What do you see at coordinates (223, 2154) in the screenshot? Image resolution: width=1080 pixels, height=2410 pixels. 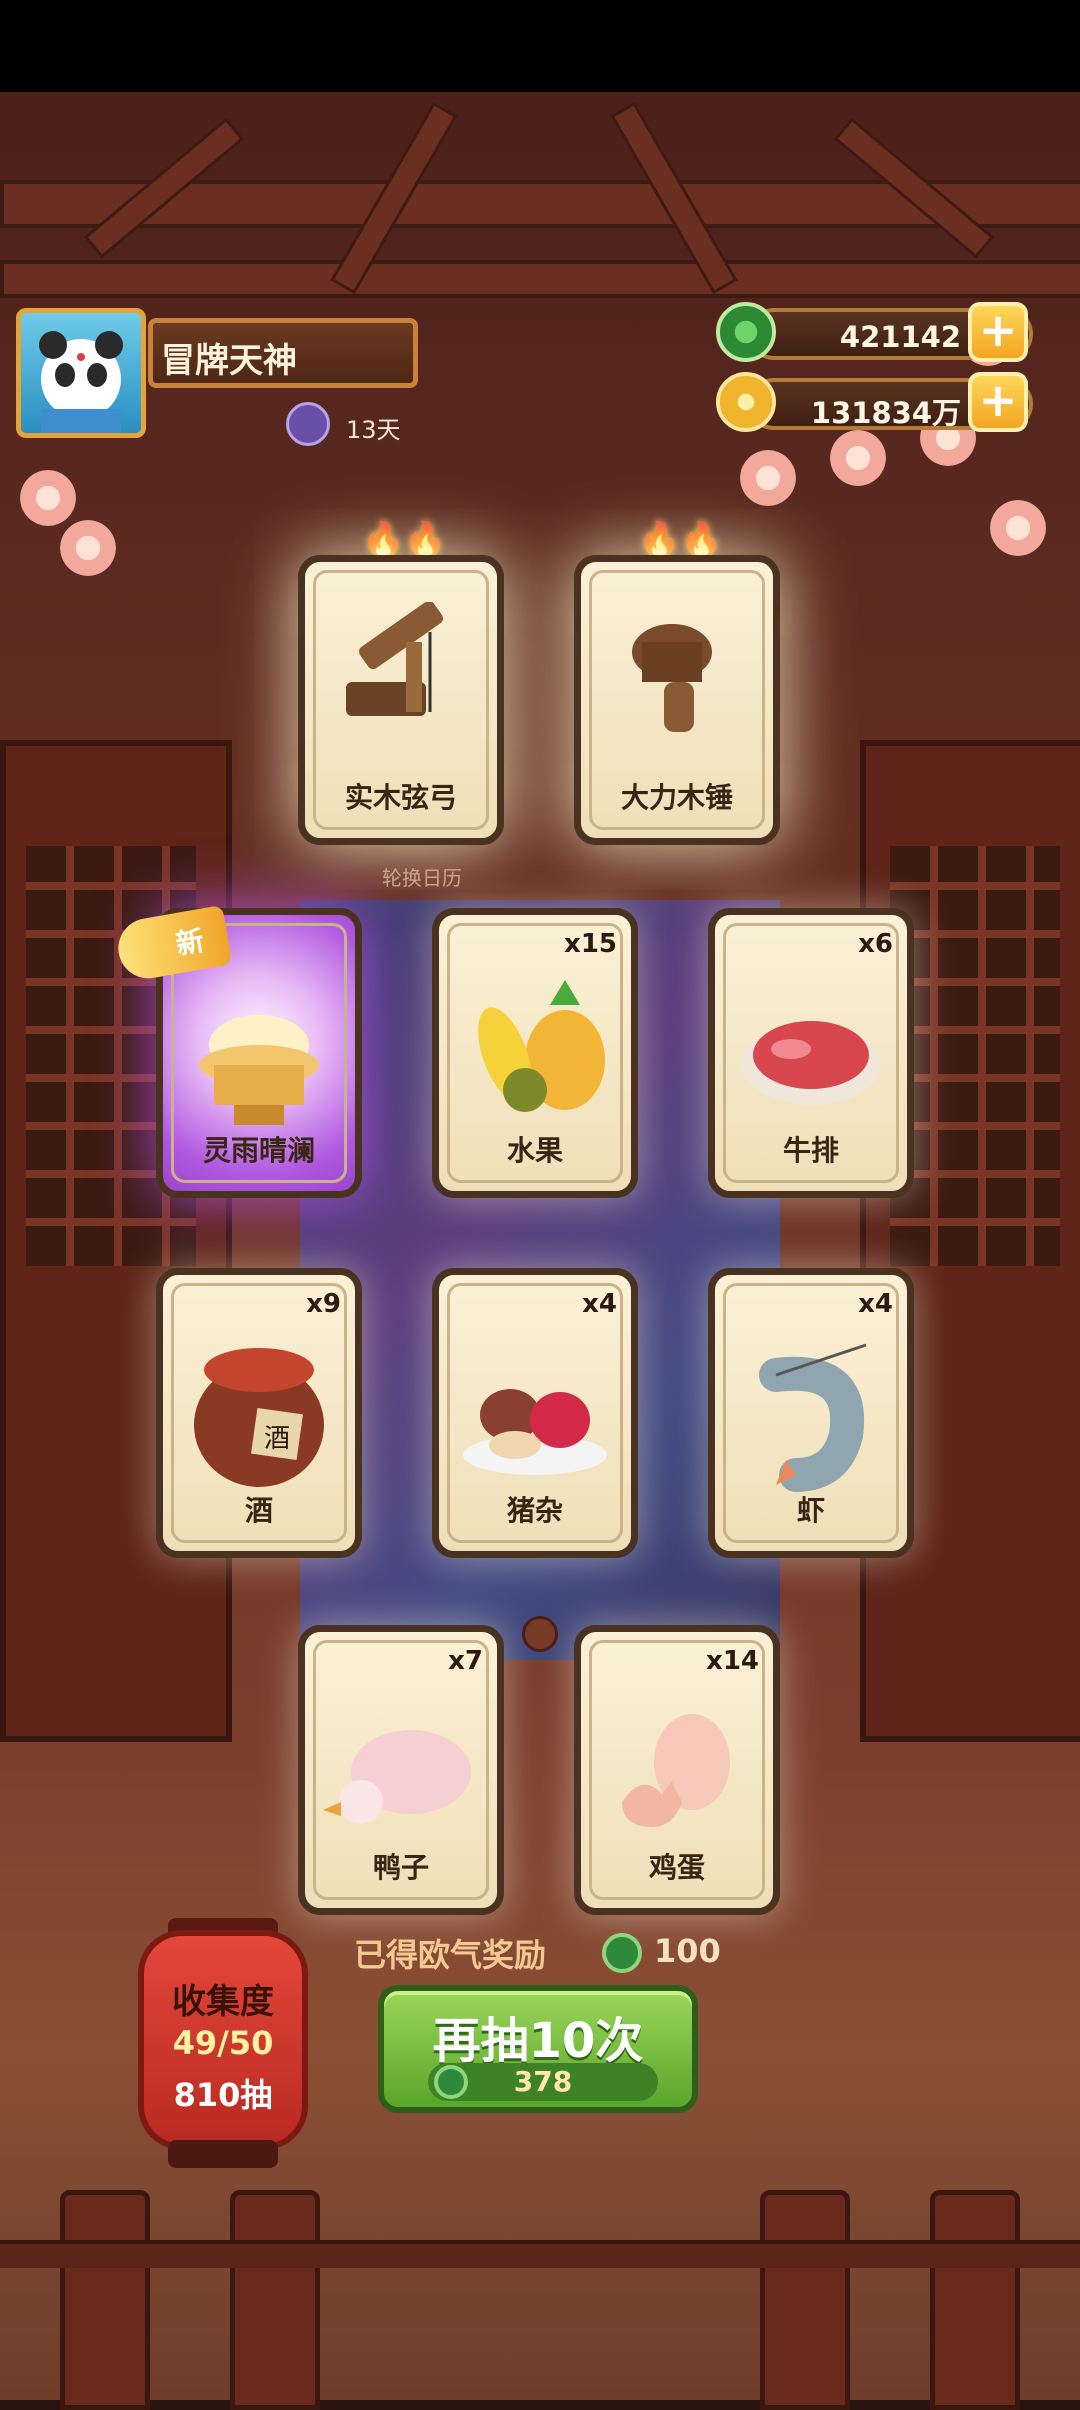 I see `lantern-base` at bounding box center [223, 2154].